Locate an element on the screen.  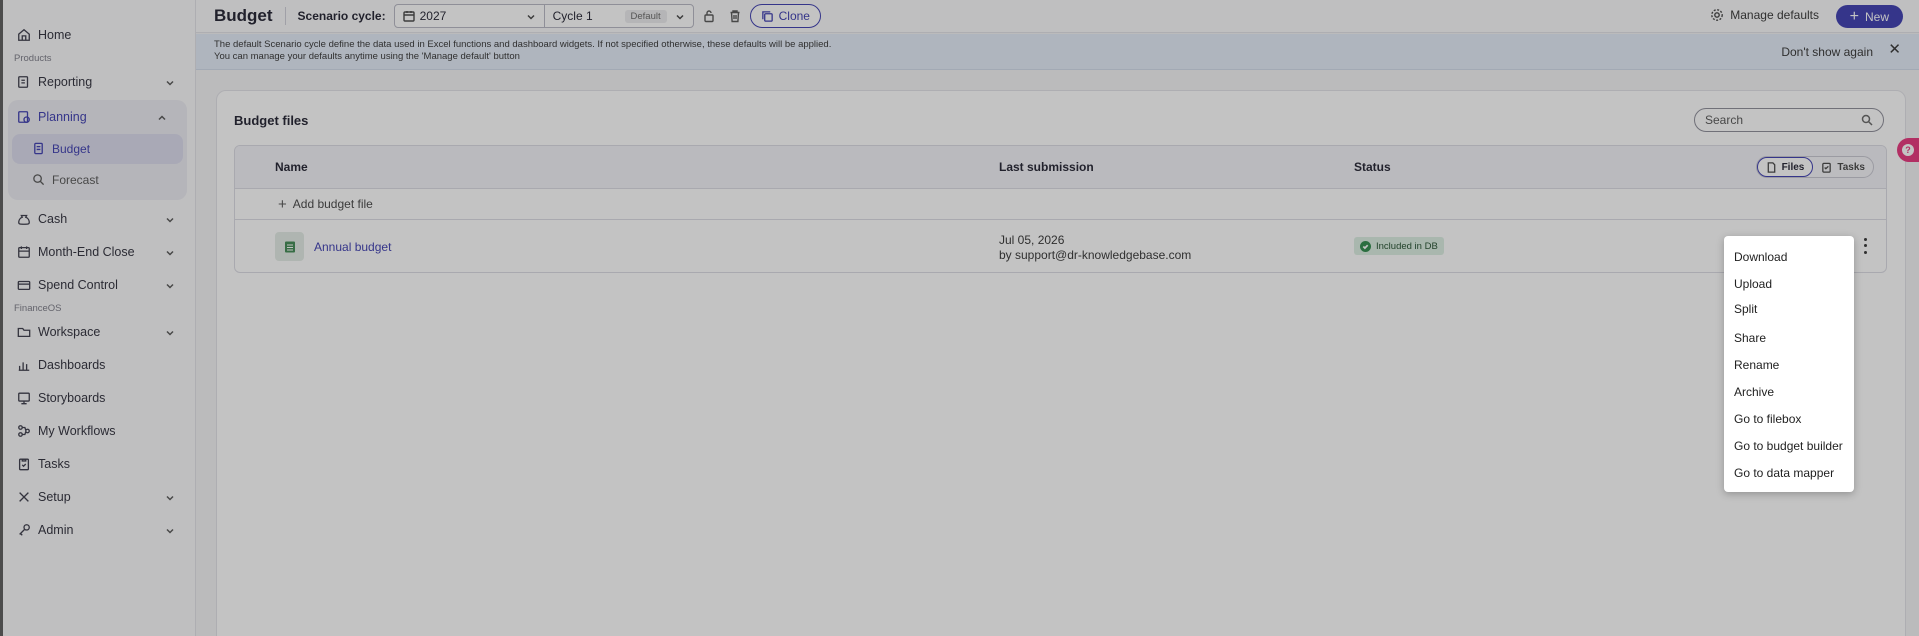
menu-item-archive: Archive is located at coordinates (1789, 391).